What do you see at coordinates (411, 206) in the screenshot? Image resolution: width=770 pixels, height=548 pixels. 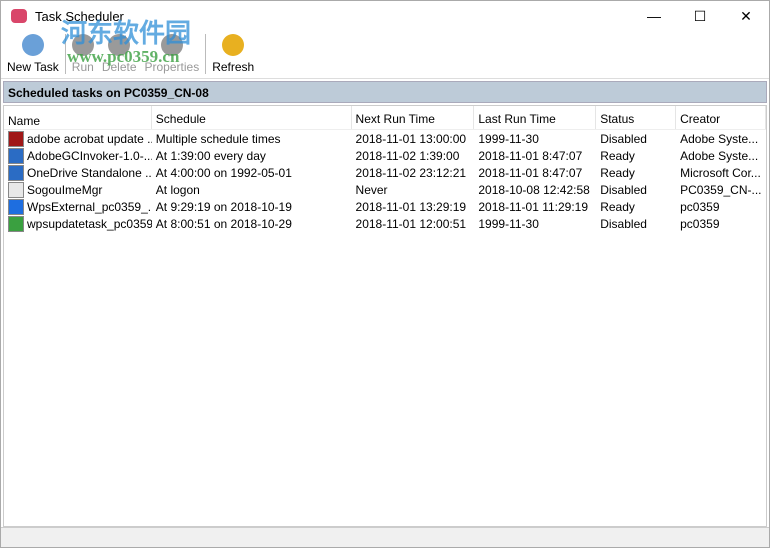 I see `cell-next-run-time: 2018-11-01 13:29:19` at bounding box center [411, 206].